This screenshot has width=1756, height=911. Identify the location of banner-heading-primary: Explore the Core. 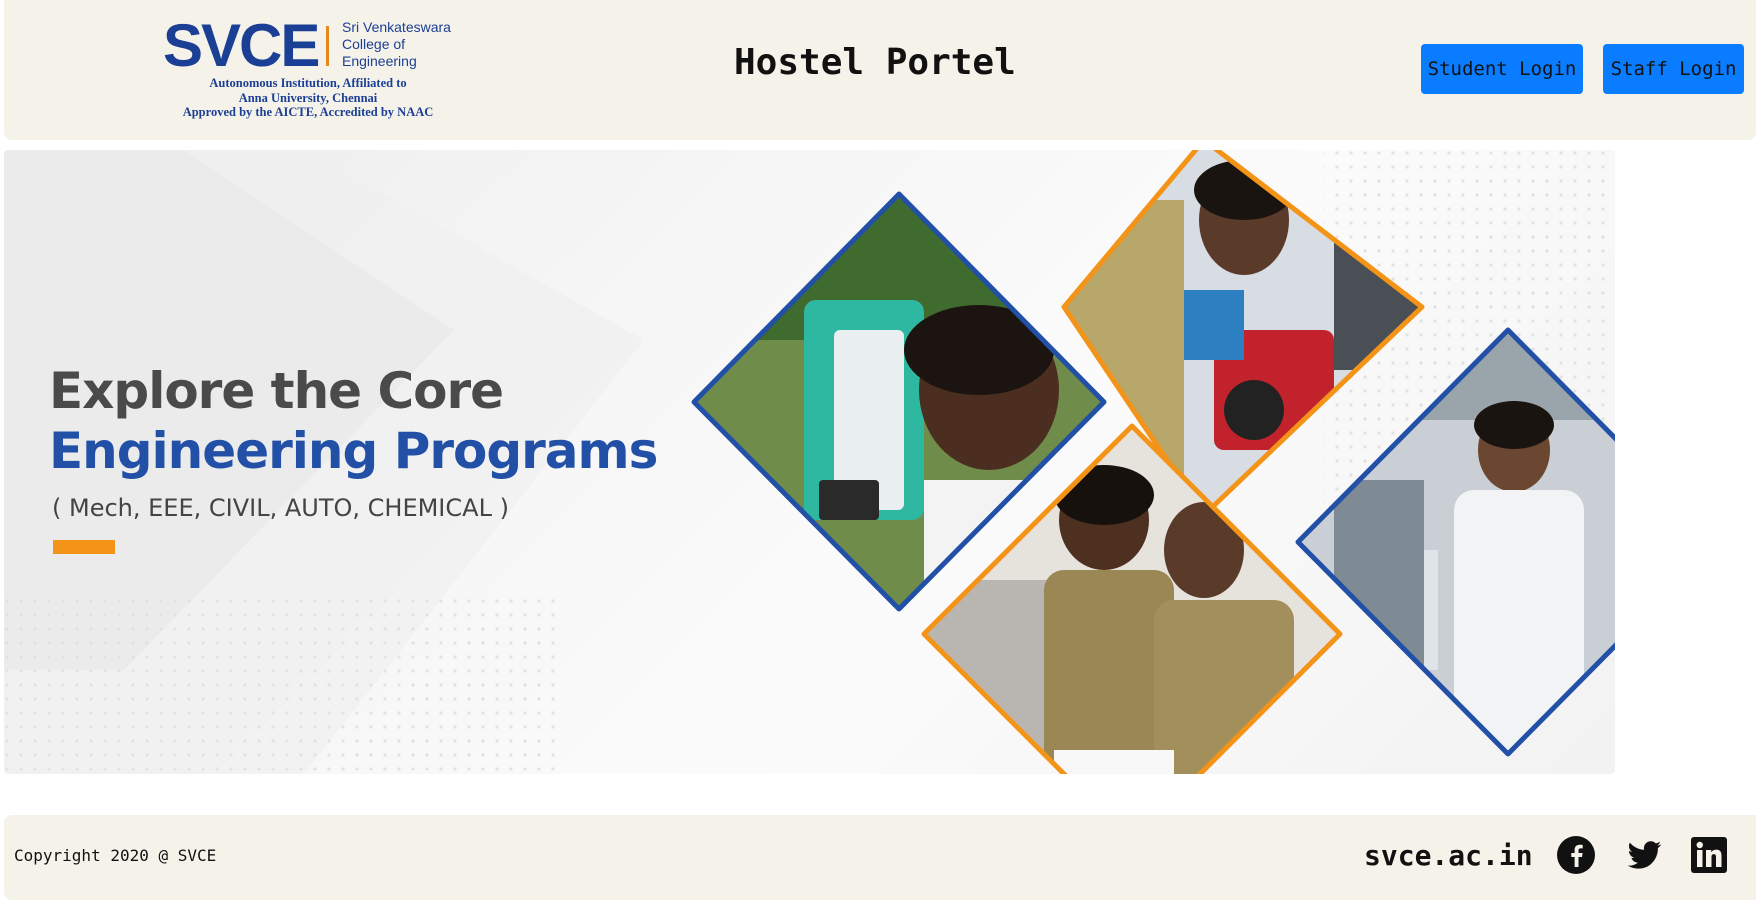
(276, 391).